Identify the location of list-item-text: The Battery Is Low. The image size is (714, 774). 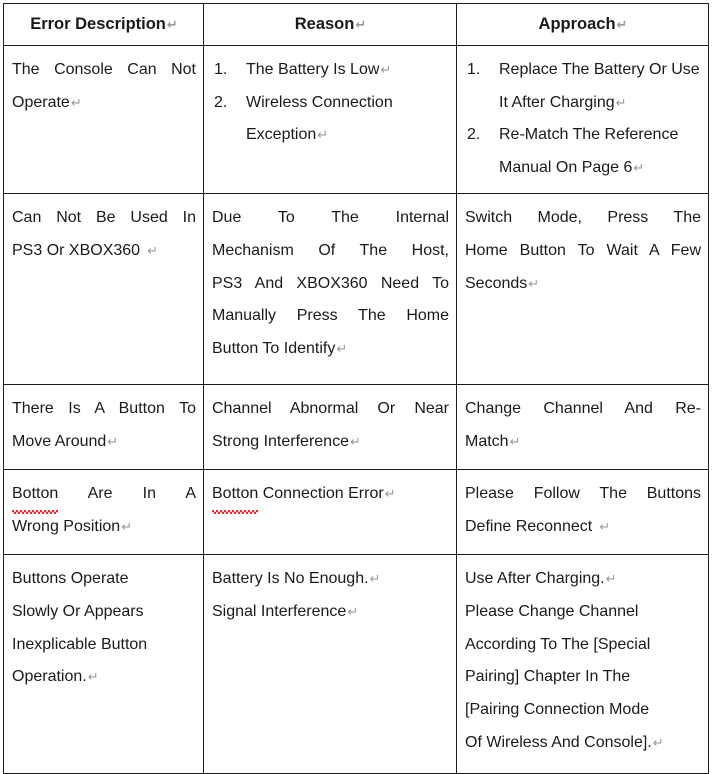
(313, 69).